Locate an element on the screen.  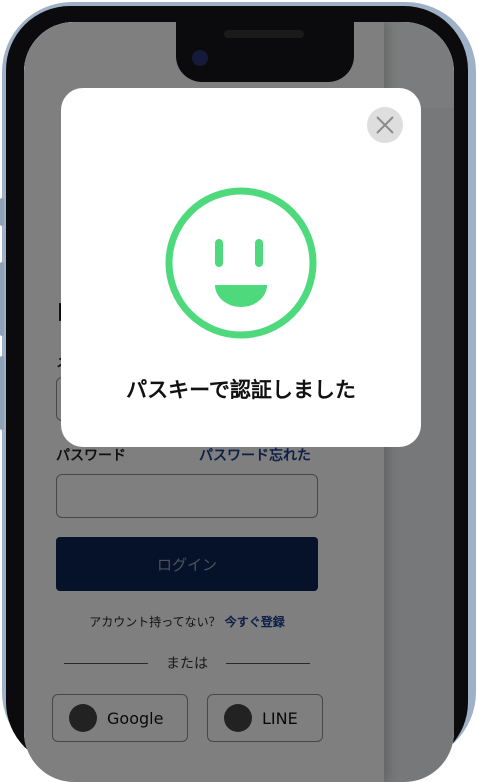
speaker-grille is located at coordinates (264, 34).